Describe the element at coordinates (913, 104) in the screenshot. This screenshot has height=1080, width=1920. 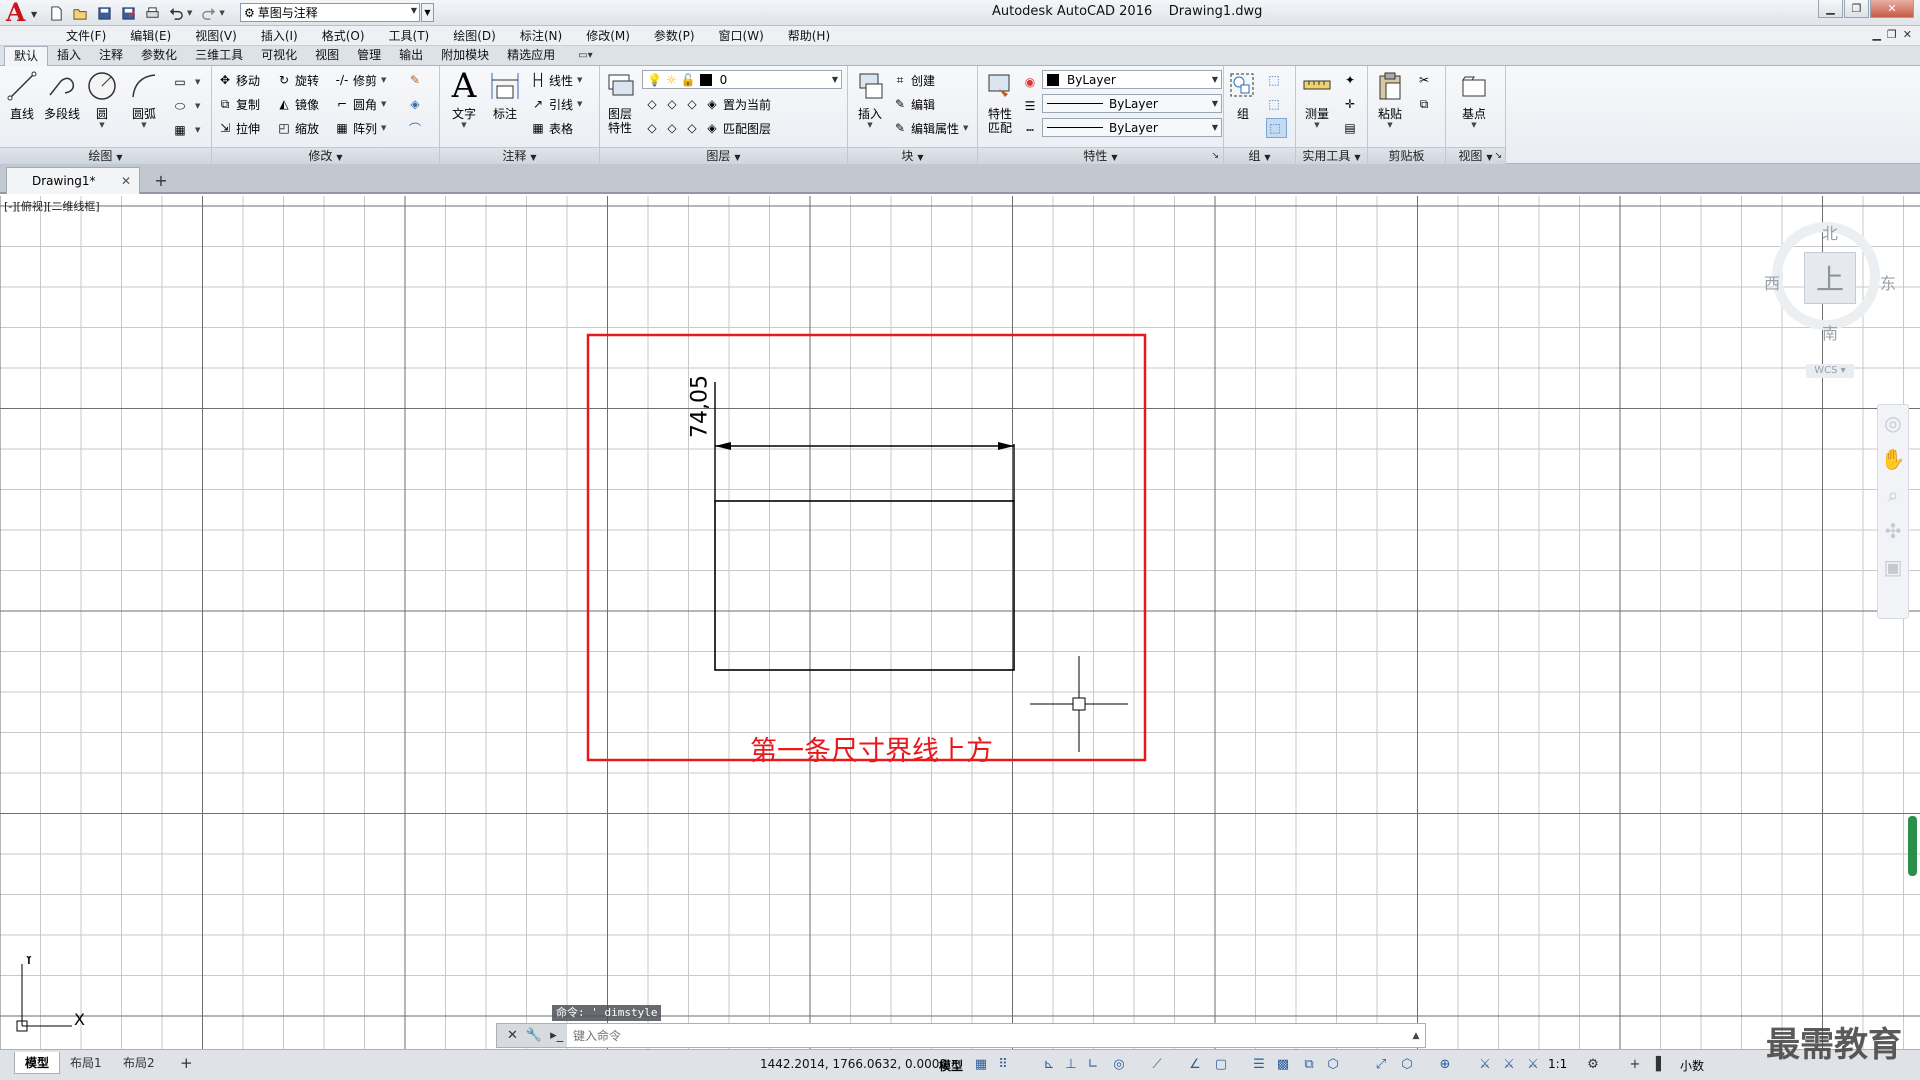
I see `edit-block-button: ✎ 编辑` at that location.